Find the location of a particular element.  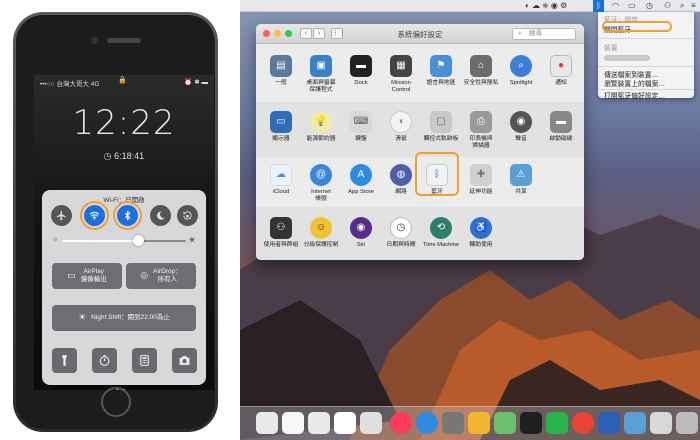

dock-chrome-icon is located at coordinates (583, 423).